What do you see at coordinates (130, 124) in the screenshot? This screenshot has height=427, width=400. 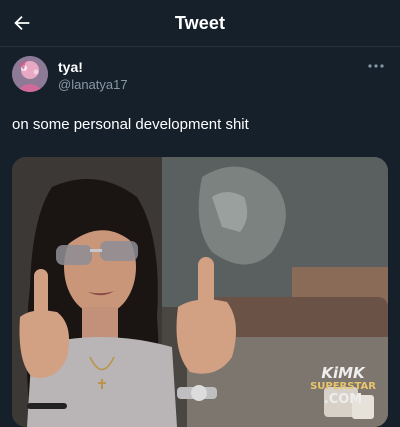 I see `tweet-text: on some personal development shit` at bounding box center [130, 124].